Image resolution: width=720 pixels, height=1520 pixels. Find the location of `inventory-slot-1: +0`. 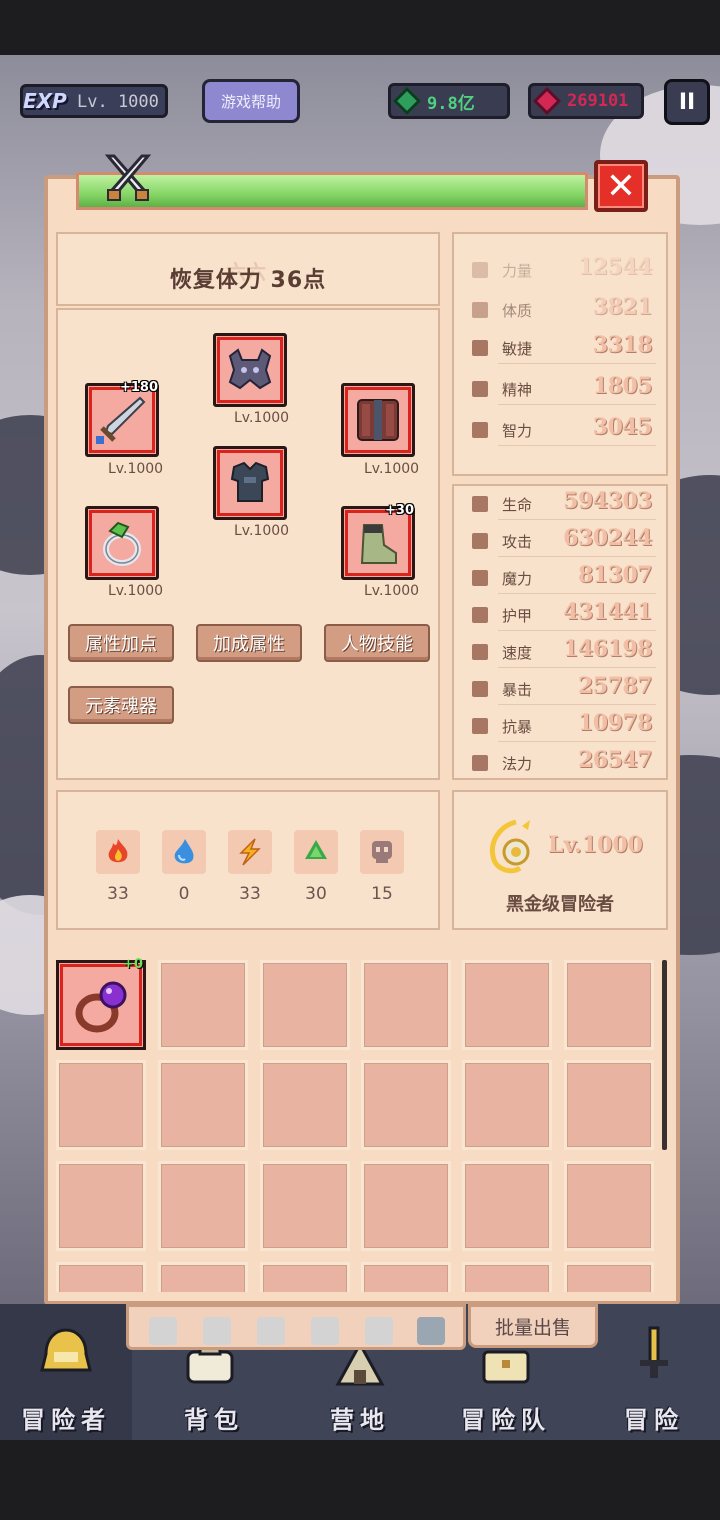

inventory-slot-1: +0 is located at coordinates (101, 1003).